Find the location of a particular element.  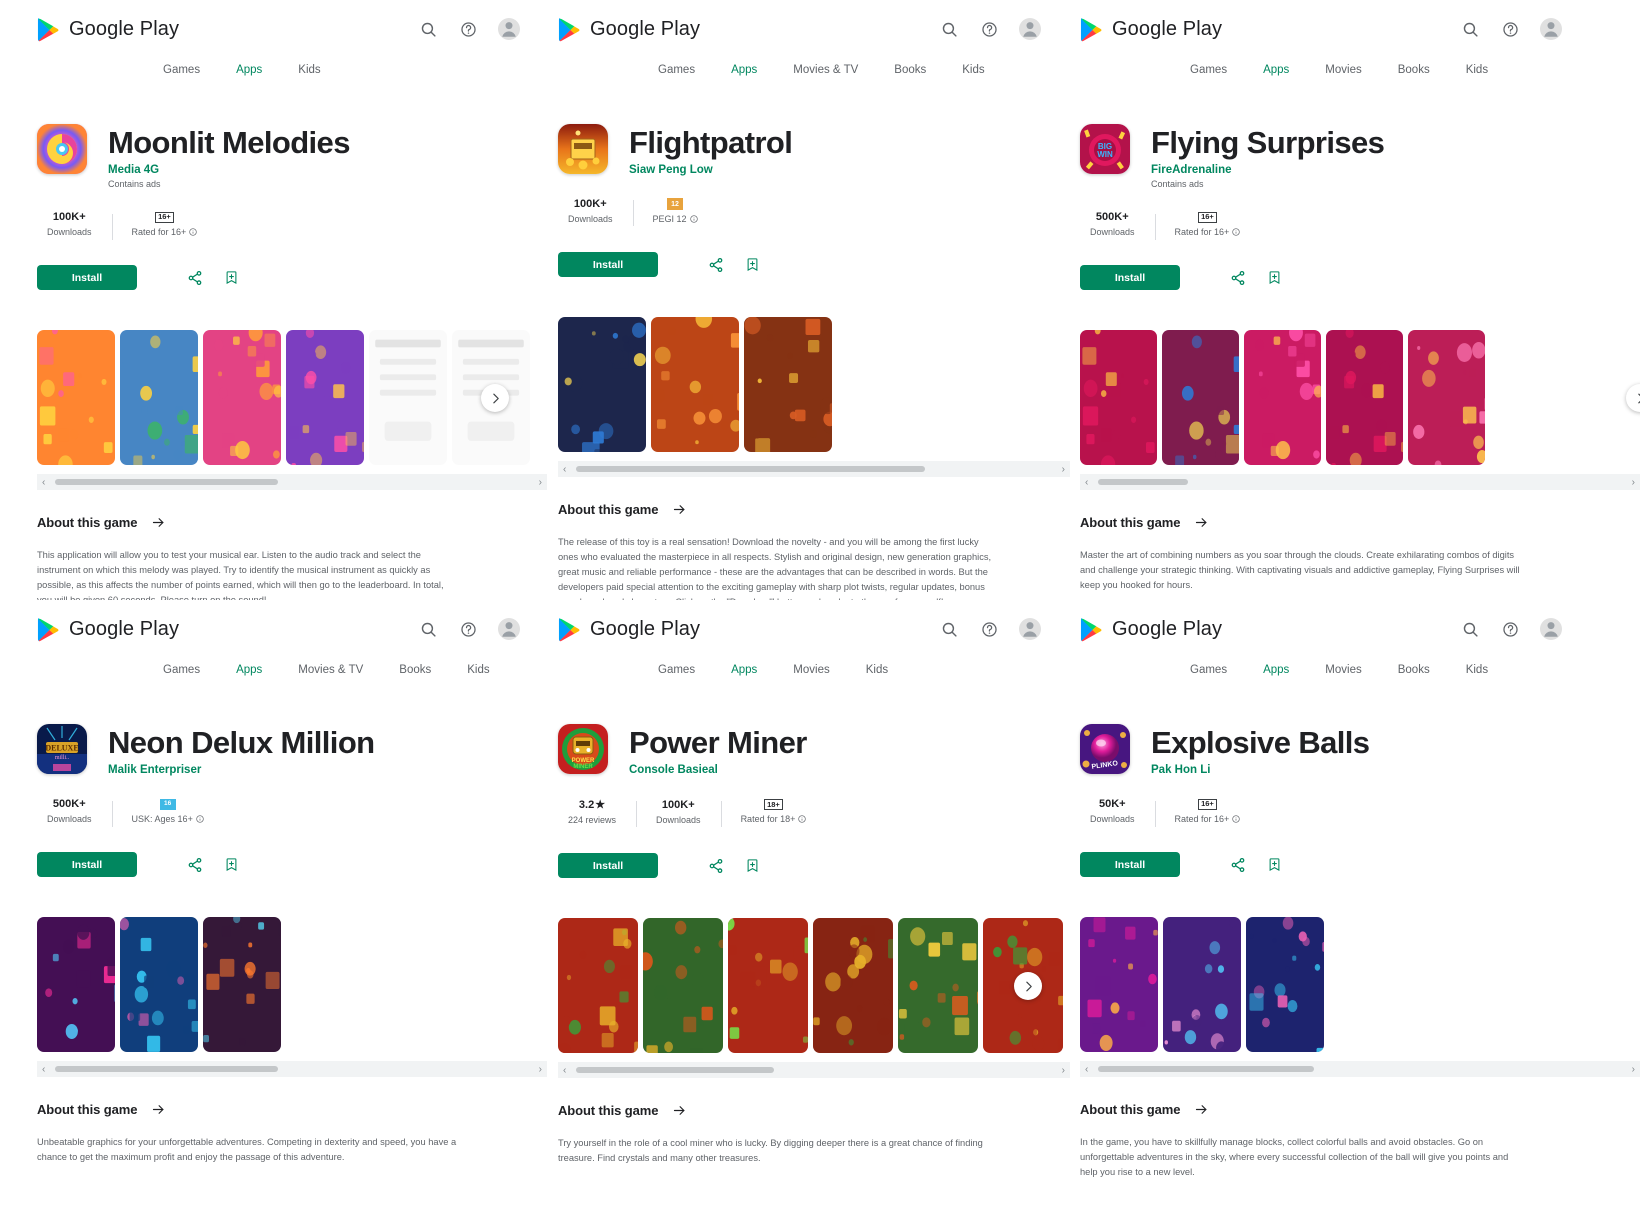

app-developer: Siaw Peng Low is located at coordinates (710, 170).